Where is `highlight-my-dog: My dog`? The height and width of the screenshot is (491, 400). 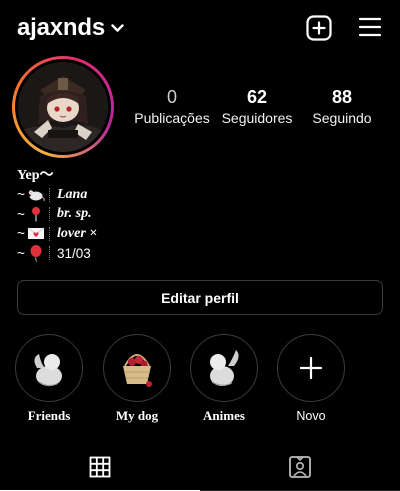
highlight-my-dog: My dog is located at coordinates (137, 379).